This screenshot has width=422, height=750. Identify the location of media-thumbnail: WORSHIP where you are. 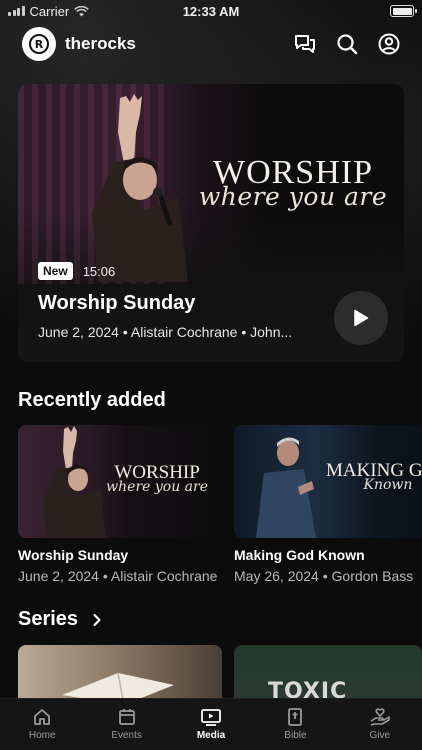
(120, 481).